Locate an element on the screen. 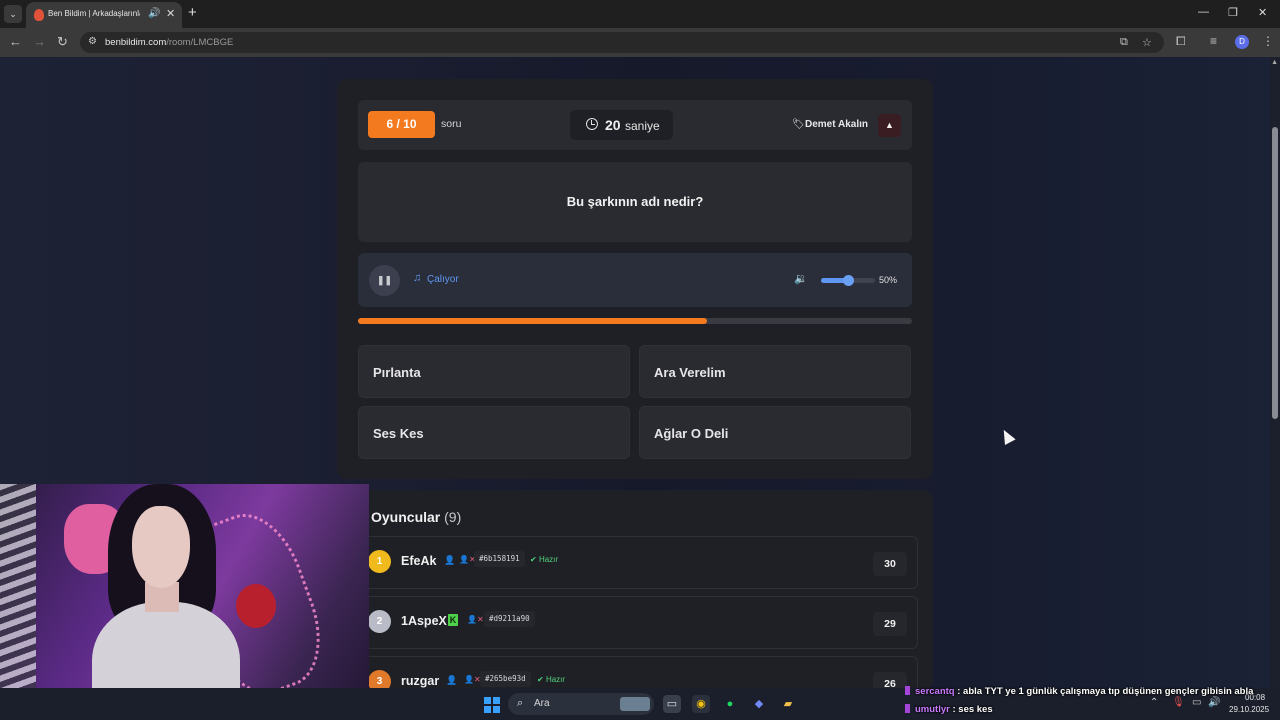 The image size is (1280, 720). tab-title: Ben Bildim | Arkadaşlarınla is located at coordinates (94, 13).